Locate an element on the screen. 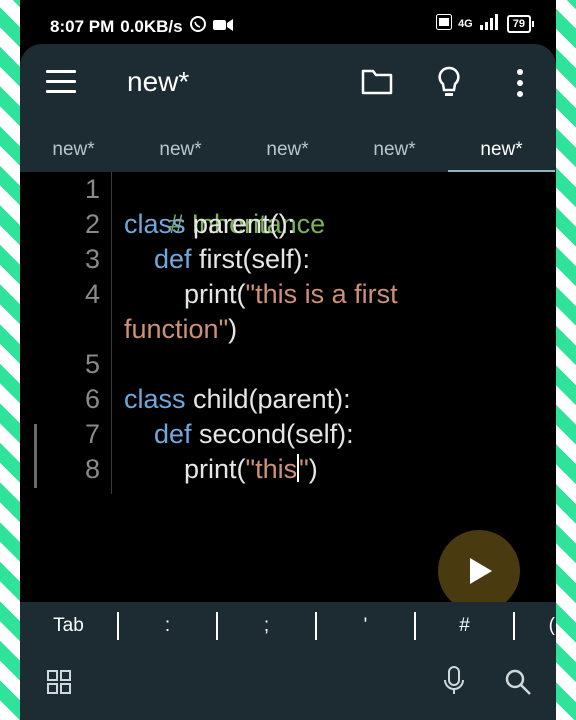  battery-level: 79 is located at coordinates (518, 23).